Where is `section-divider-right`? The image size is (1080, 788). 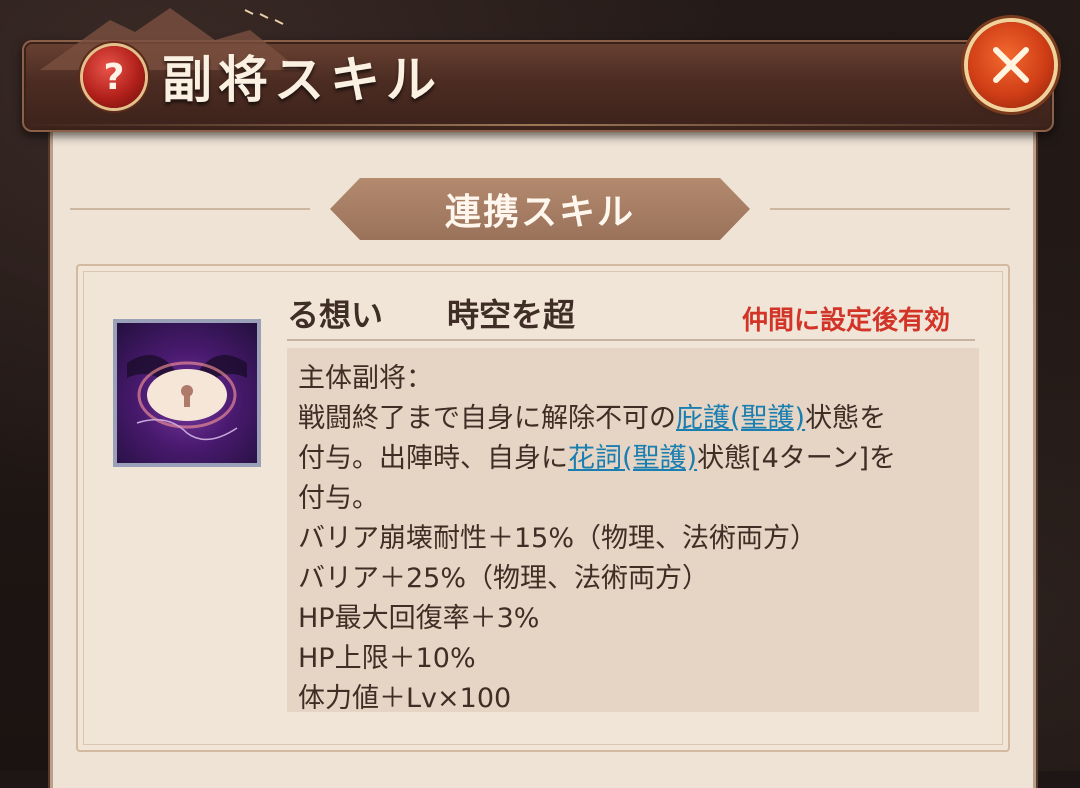 section-divider-right is located at coordinates (890, 209).